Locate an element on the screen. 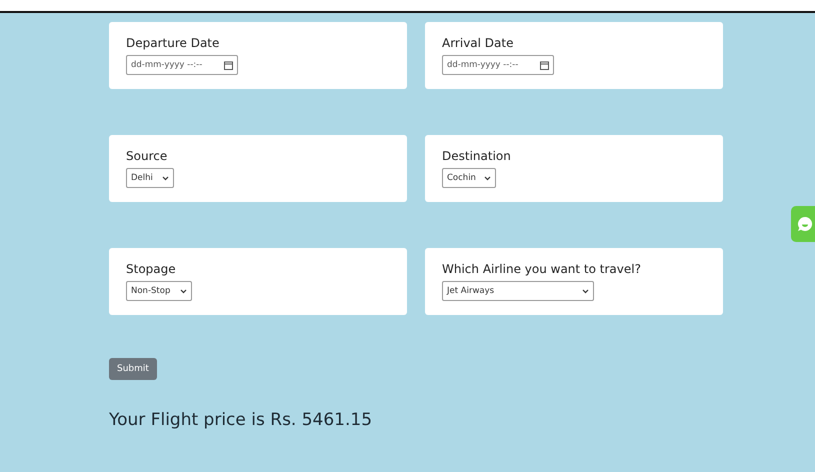 The height and width of the screenshot is (472, 815). select-field: Delhi is located at coordinates (150, 178).